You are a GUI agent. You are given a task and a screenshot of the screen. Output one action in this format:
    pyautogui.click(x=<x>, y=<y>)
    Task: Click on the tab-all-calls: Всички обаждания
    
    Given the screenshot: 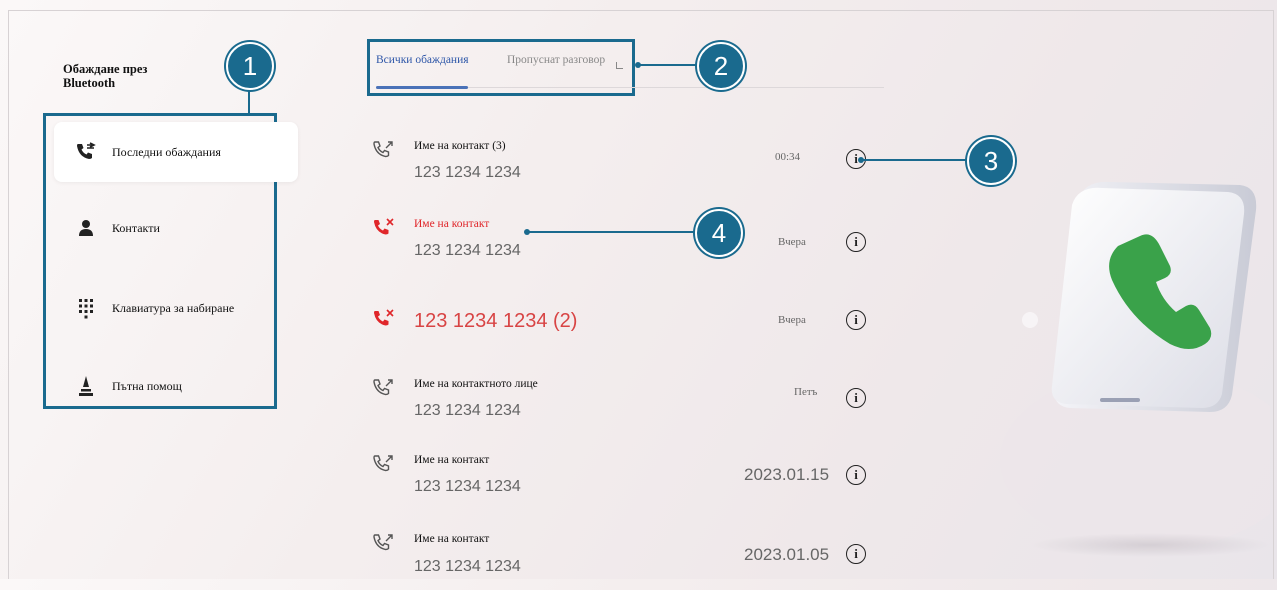 What is the action you would take?
    pyautogui.click(x=422, y=60)
    